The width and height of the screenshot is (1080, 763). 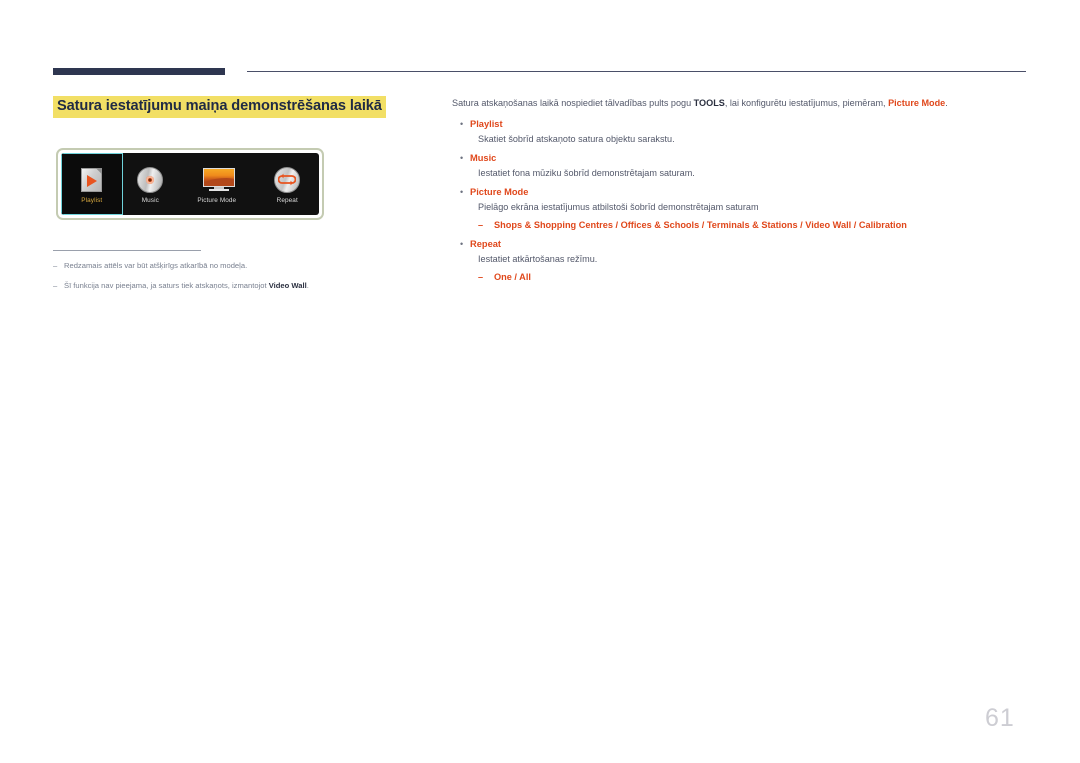 What do you see at coordinates (150, 200) in the screenshot?
I see `osd-tile-label: Music` at bounding box center [150, 200].